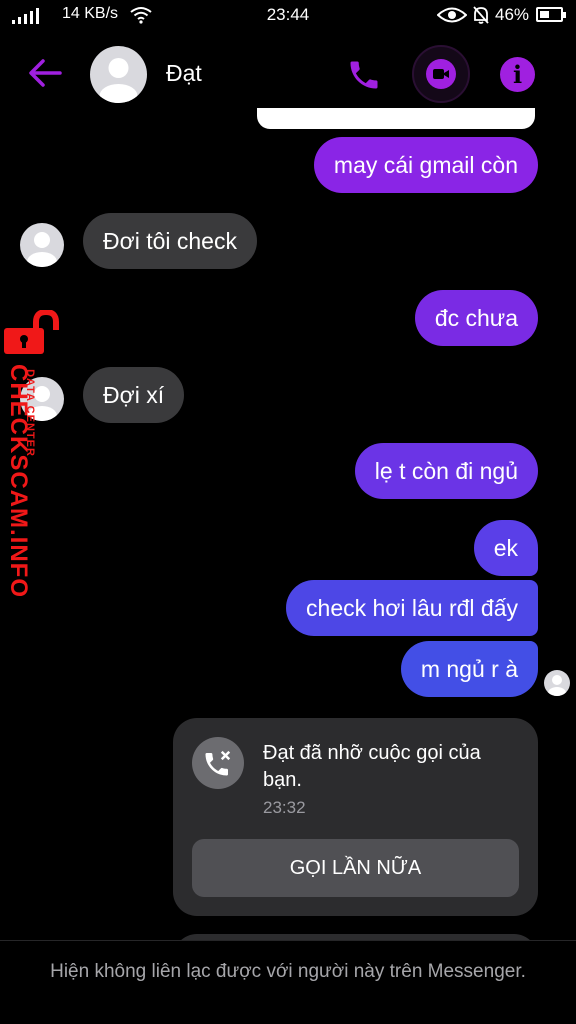  What do you see at coordinates (18, 481) in the screenshot?
I see `watermark-title: CHECKSCAM.INFO` at bounding box center [18, 481].